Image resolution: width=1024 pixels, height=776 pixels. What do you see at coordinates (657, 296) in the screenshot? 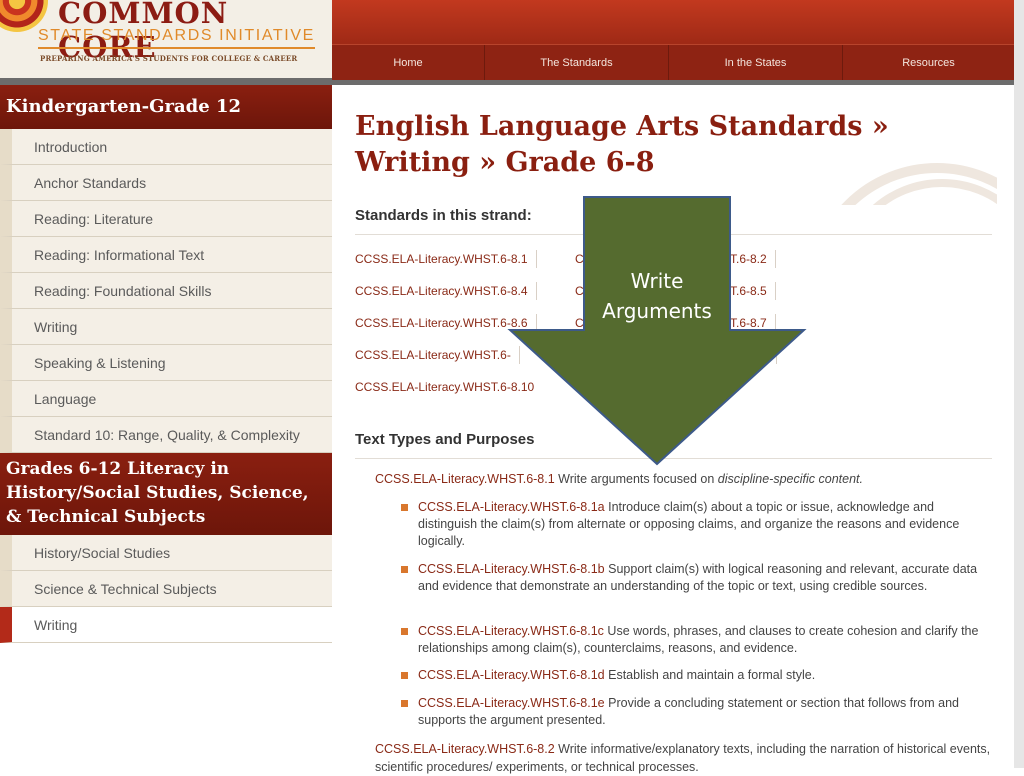
I see `arrow-label: Write Arguments` at bounding box center [657, 296].